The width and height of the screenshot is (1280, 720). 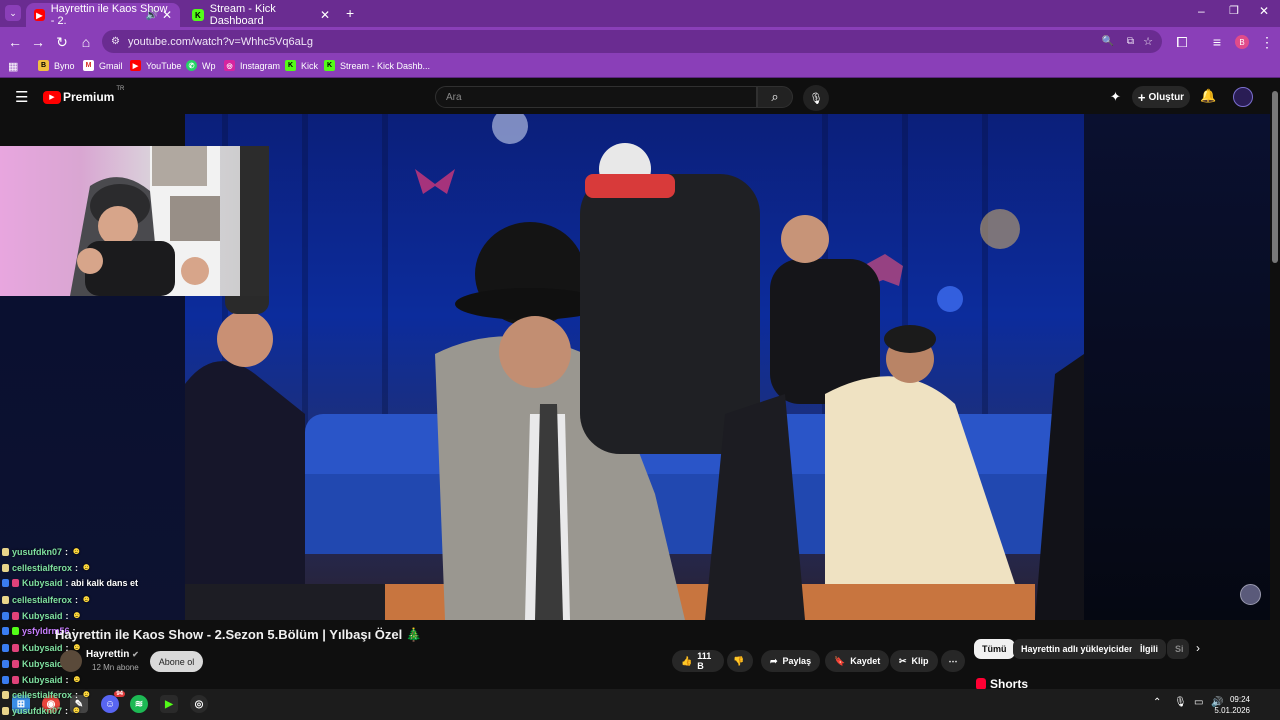 What do you see at coordinates (840, 660) in the screenshot?
I see `bookmark-icon: 🔖` at bounding box center [840, 660].